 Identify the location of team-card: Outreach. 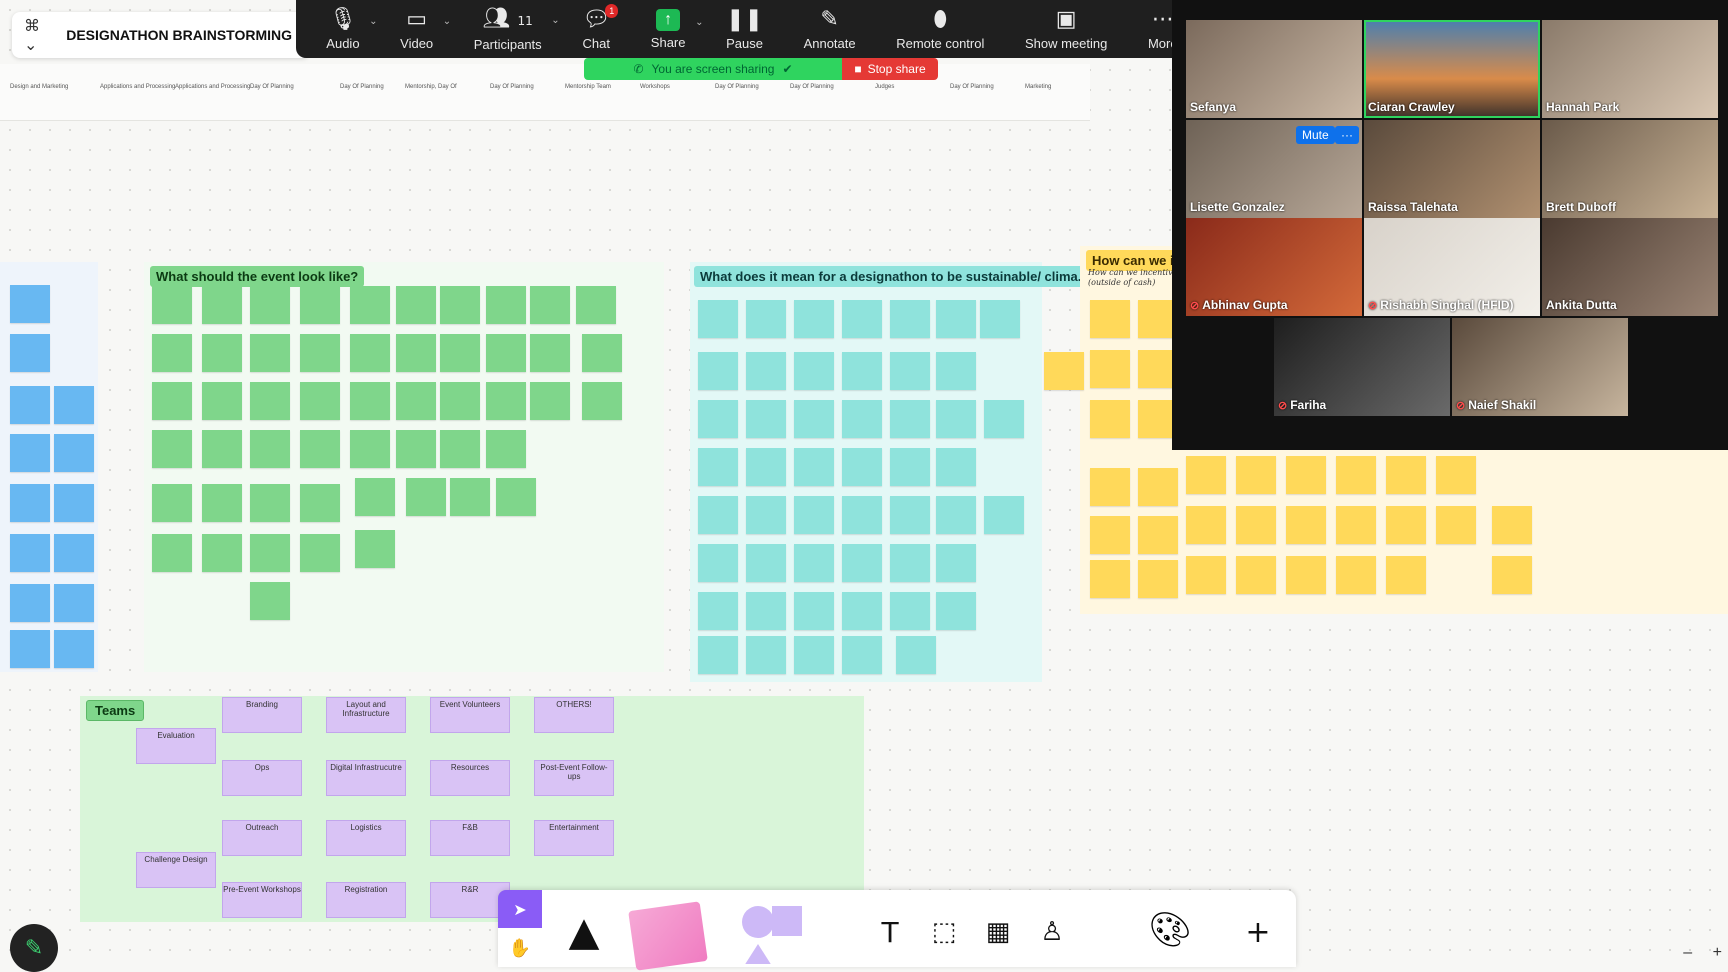
(262, 838).